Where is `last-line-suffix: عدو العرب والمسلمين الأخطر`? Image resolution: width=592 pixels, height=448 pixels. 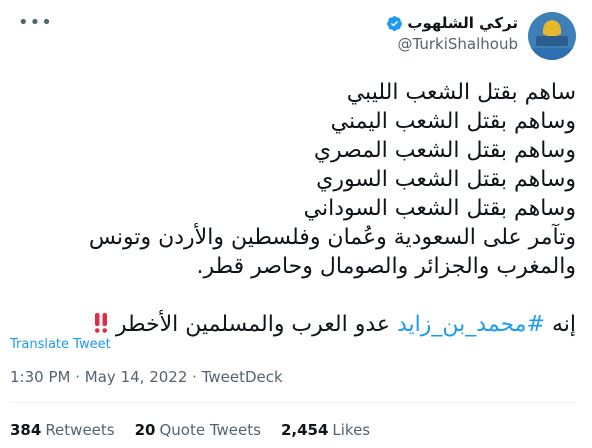 last-line-suffix: عدو العرب والمسلمين الأخطر is located at coordinates (256, 324).